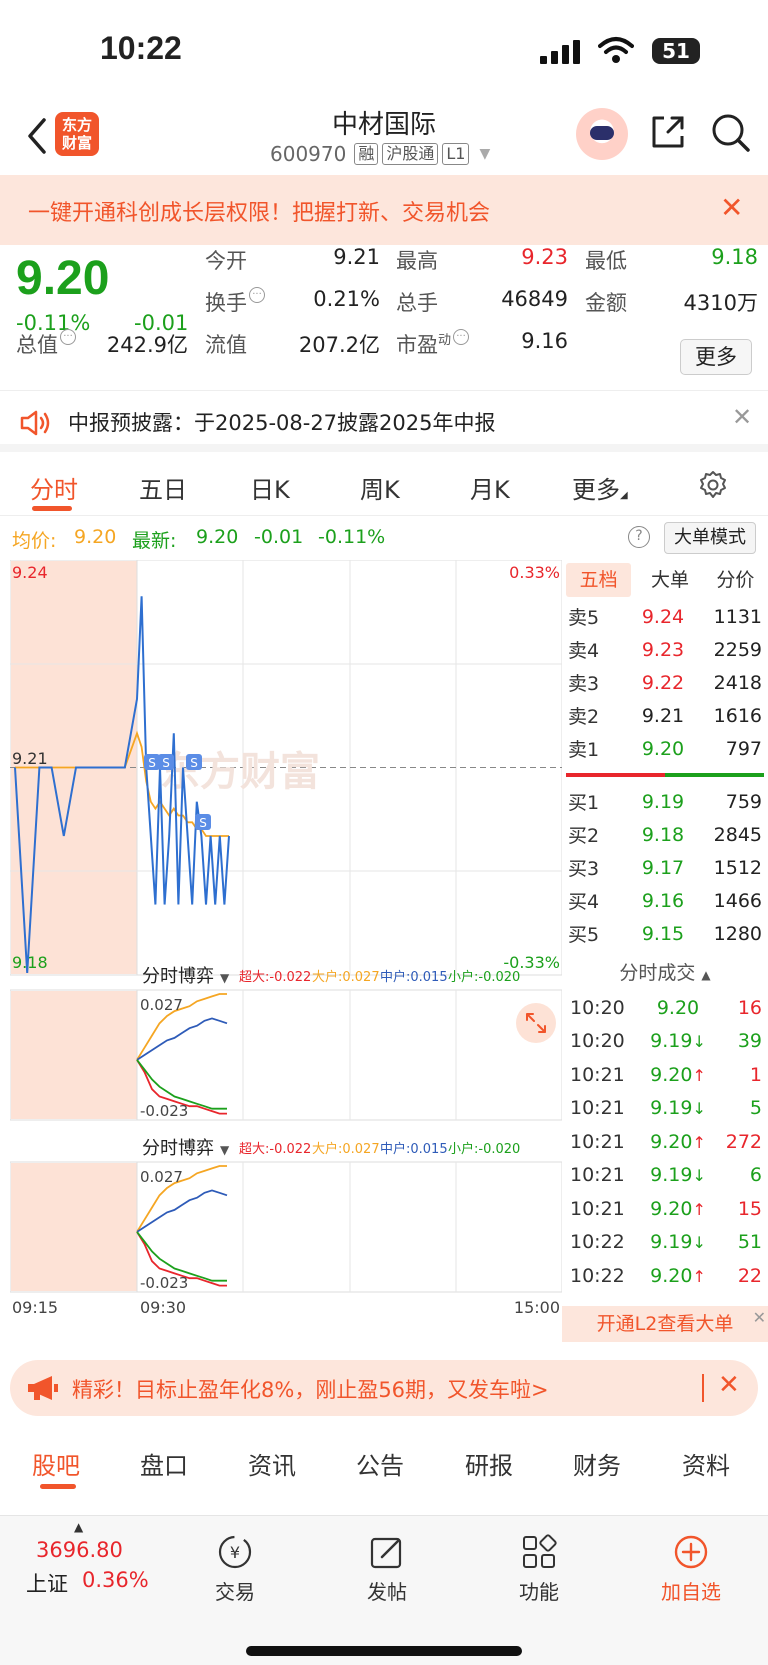  What do you see at coordinates (352, 537) in the screenshot?
I see `latest-percent: -0.11%` at bounding box center [352, 537].